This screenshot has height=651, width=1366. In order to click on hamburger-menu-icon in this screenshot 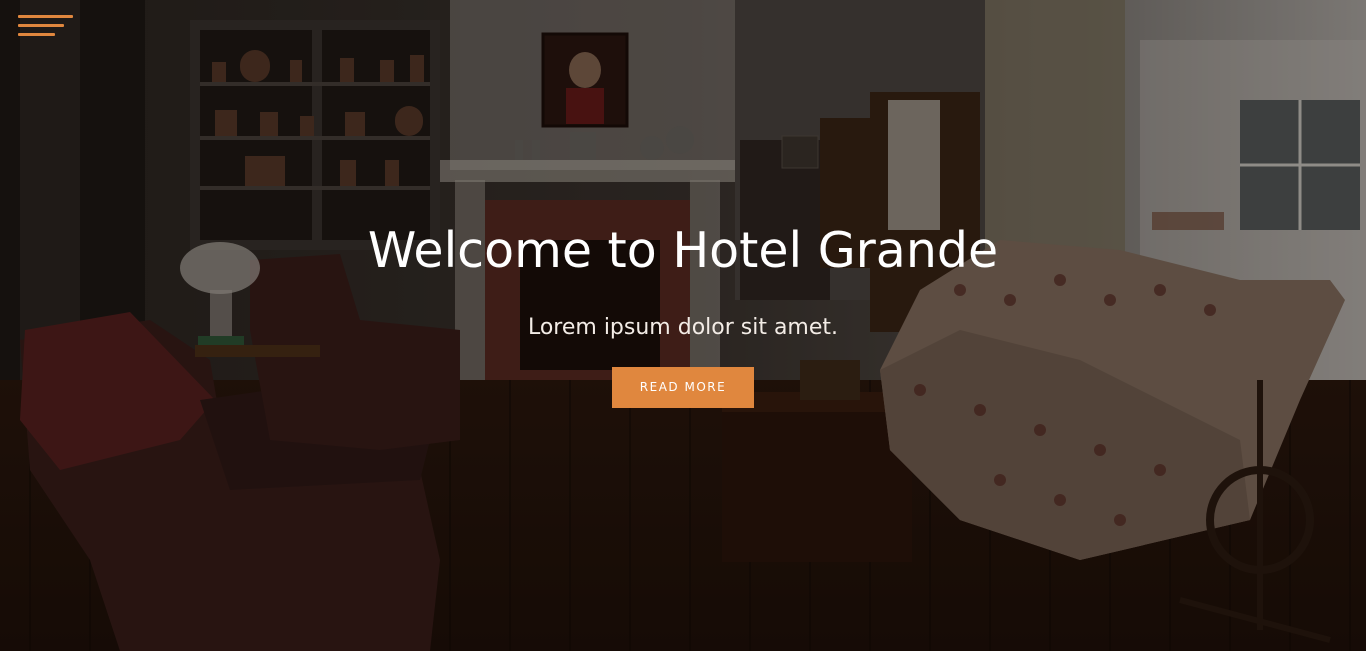, I will do `click(46, 27)`.